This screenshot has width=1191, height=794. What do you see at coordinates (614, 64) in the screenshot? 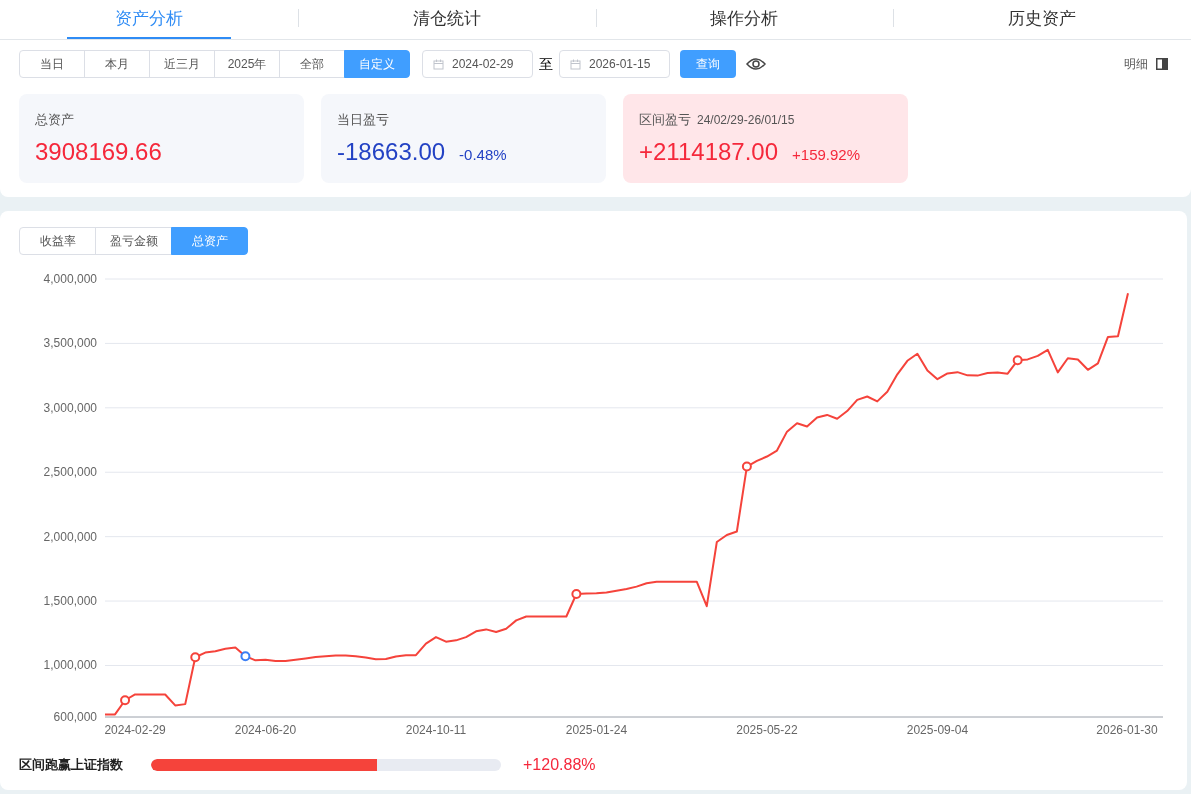
I see `end-date-field: 2026-01-15` at bounding box center [614, 64].